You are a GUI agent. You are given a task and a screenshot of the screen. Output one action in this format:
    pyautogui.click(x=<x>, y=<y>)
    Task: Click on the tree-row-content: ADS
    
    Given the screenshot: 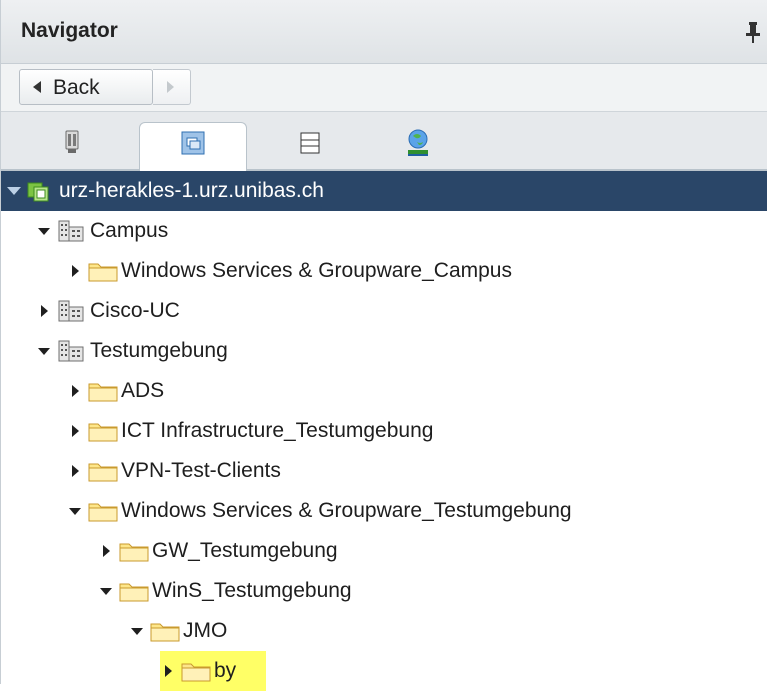 What is the action you would take?
    pyautogui.click(x=115, y=391)
    